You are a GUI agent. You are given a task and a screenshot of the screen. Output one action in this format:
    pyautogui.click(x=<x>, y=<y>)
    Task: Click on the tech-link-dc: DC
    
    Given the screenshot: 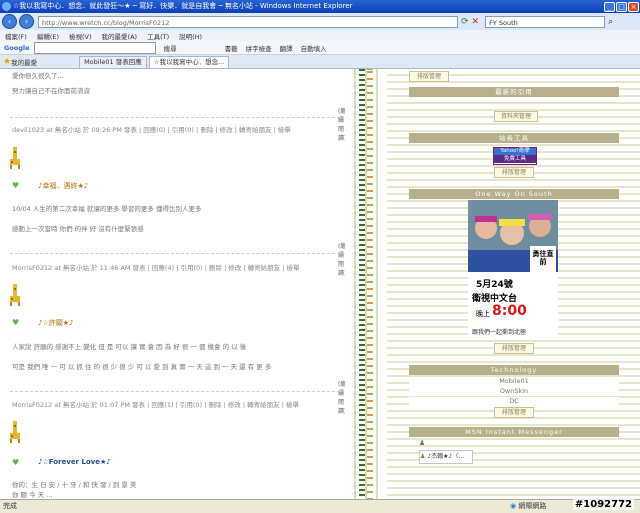 What is the action you would take?
    pyautogui.click(x=514, y=401)
    